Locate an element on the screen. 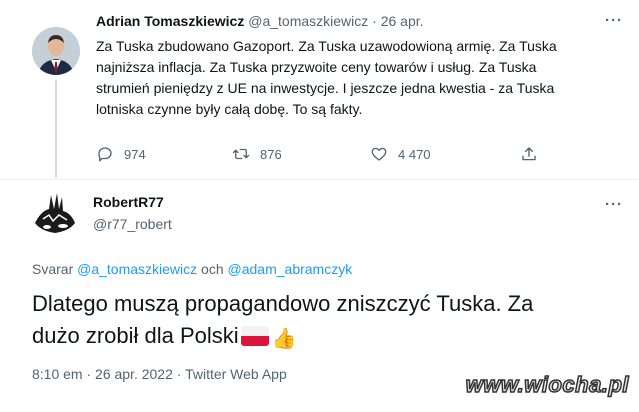 The height and width of the screenshot is (412, 639). poland-flag-icon is located at coordinates (254, 336).